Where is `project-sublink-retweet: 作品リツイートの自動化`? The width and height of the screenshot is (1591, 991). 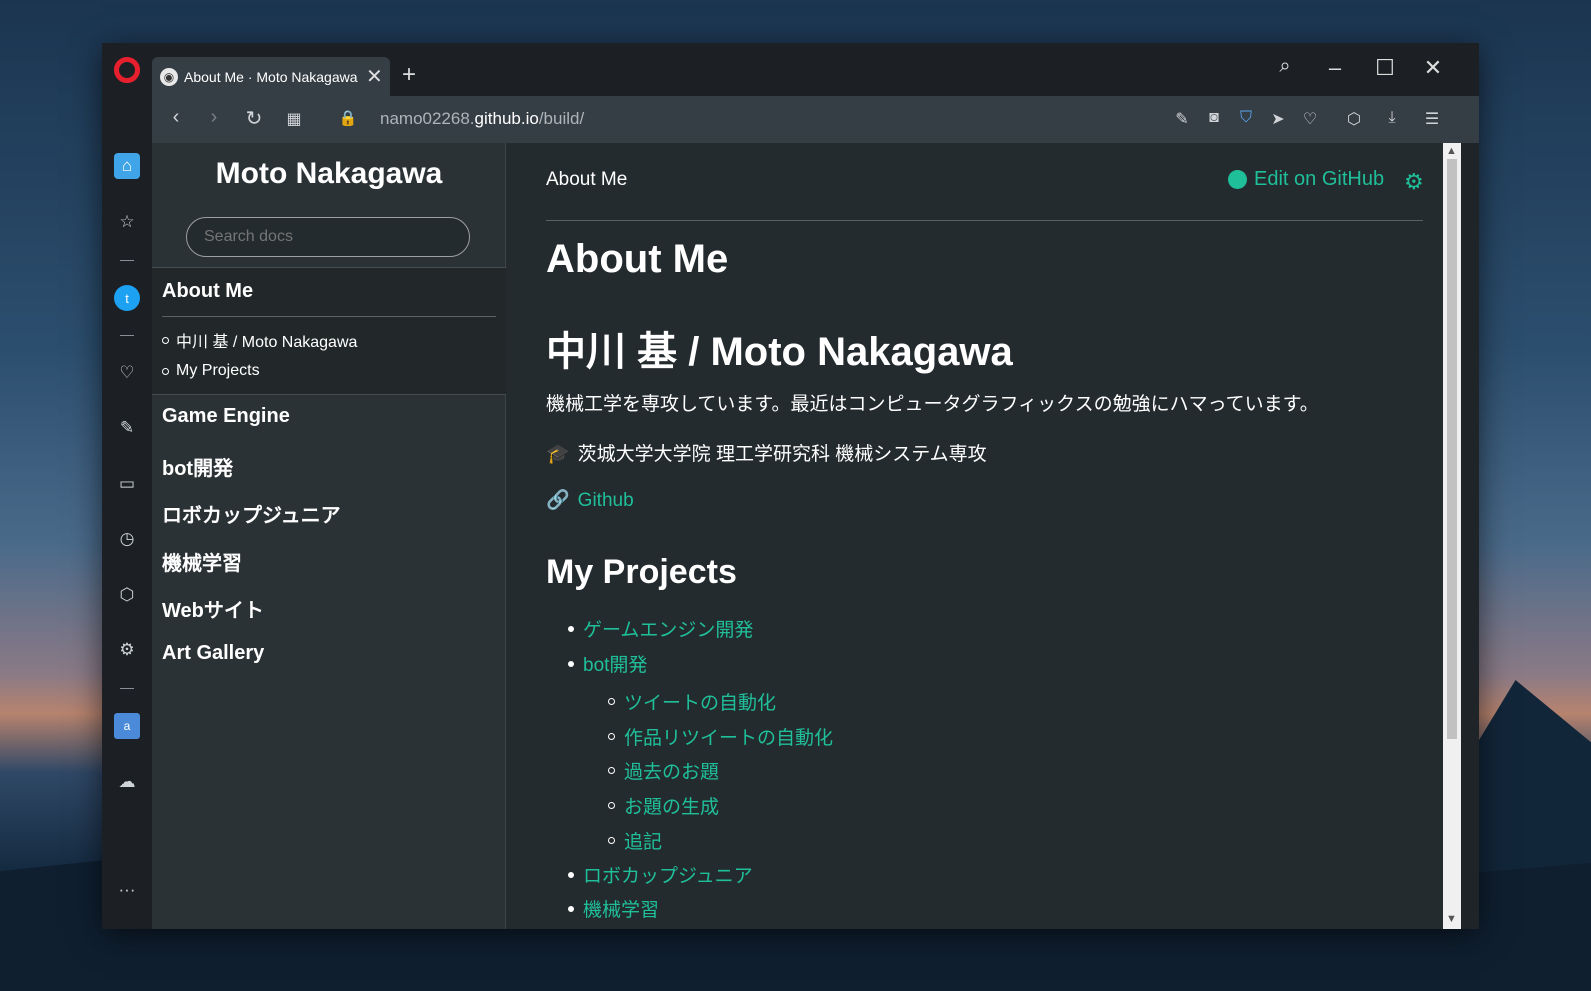
project-sublink-retweet: 作品リツイートの自動化 is located at coordinates (720, 736).